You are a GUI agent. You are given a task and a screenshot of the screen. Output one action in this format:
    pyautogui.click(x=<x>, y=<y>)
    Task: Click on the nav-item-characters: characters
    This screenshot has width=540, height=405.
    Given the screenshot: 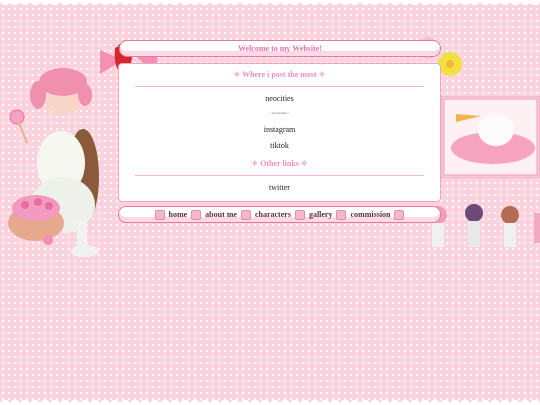 What is the action you would take?
    pyautogui.click(x=273, y=214)
    